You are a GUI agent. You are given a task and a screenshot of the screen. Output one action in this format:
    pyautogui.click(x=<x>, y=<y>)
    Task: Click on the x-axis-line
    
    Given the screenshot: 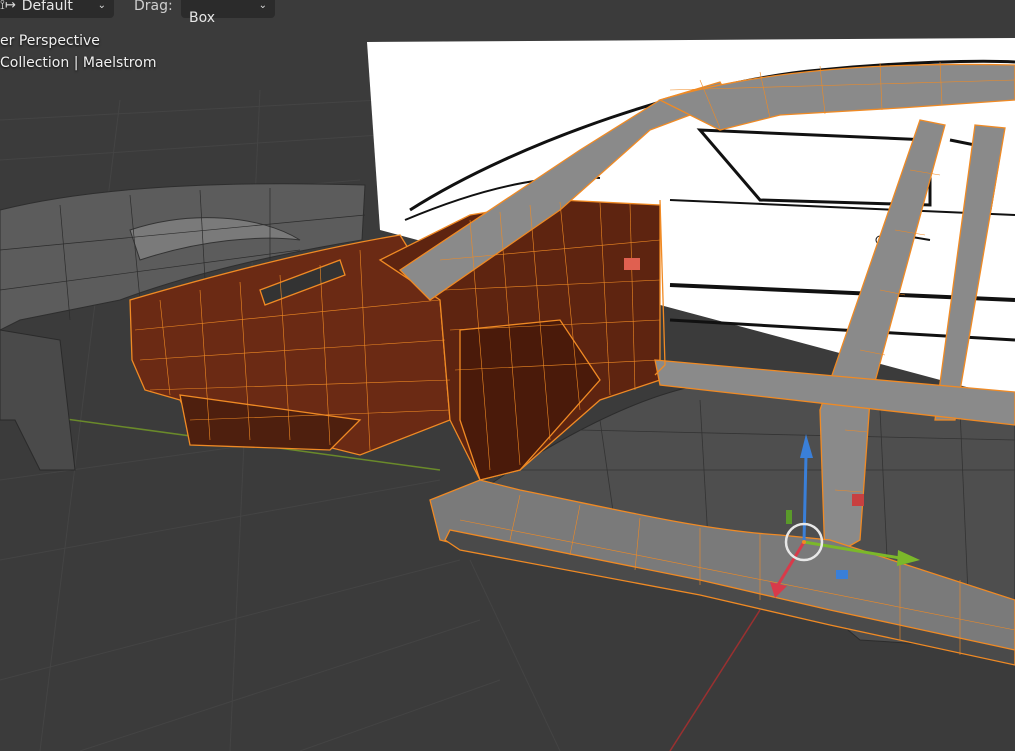 What is the action you would take?
    pyautogui.click(x=715, y=680)
    